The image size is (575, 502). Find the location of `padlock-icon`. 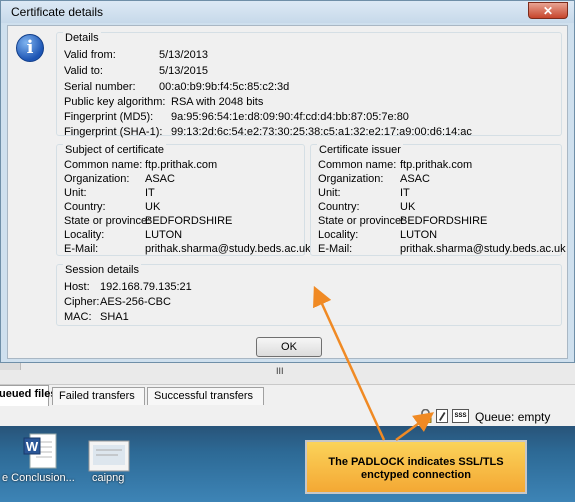

padlock-icon is located at coordinates (425, 416).